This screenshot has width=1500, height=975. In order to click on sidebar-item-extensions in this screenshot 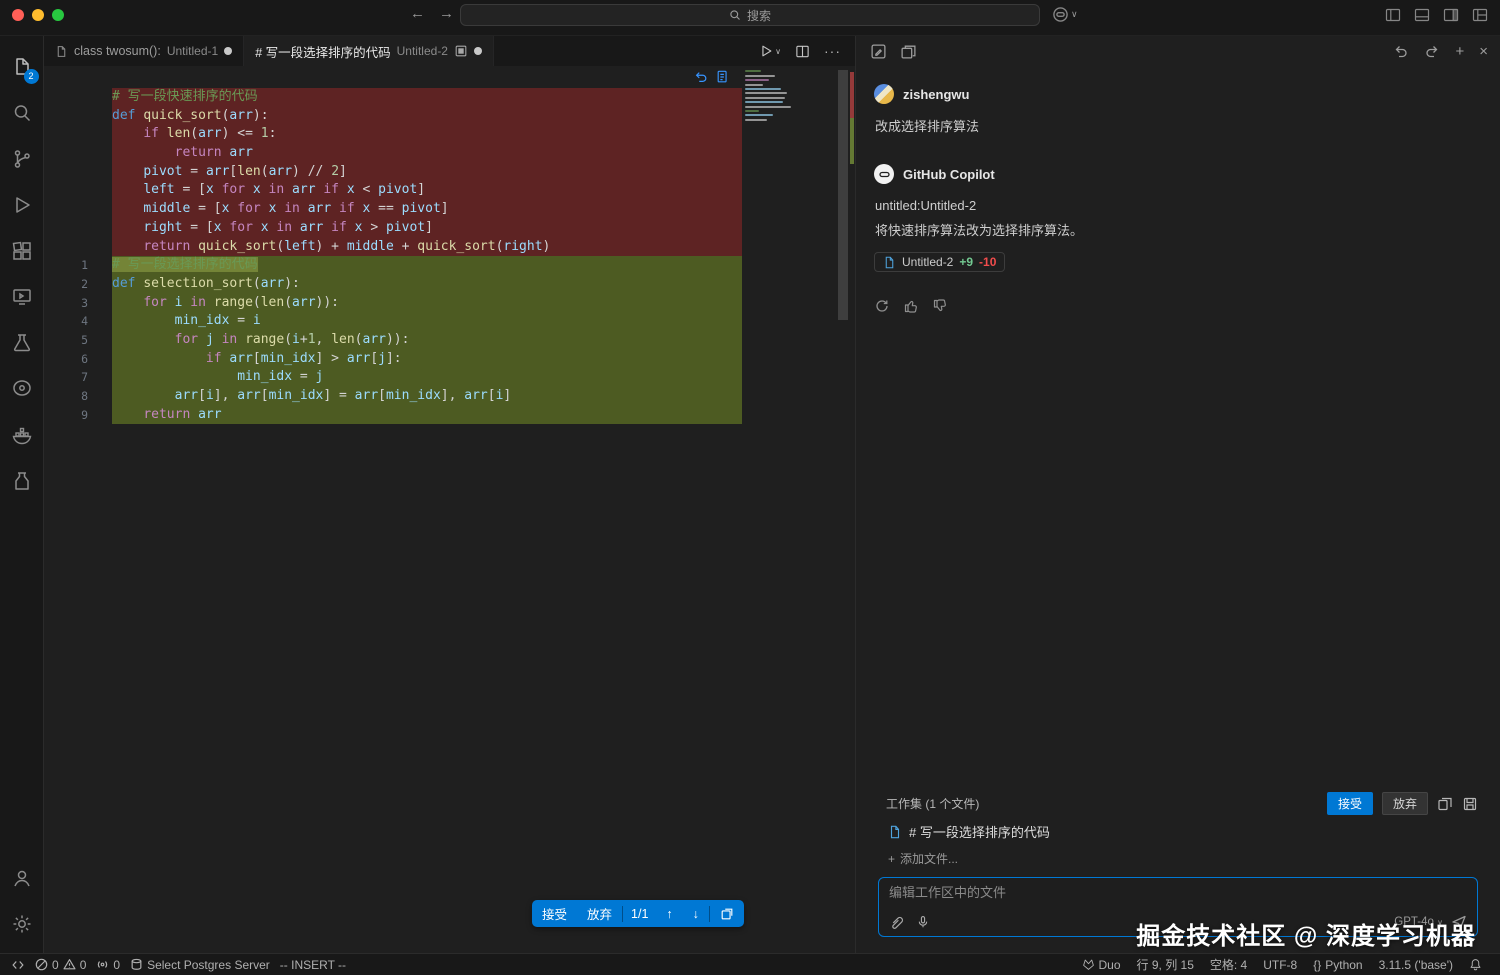, I will do `click(22, 251)`.